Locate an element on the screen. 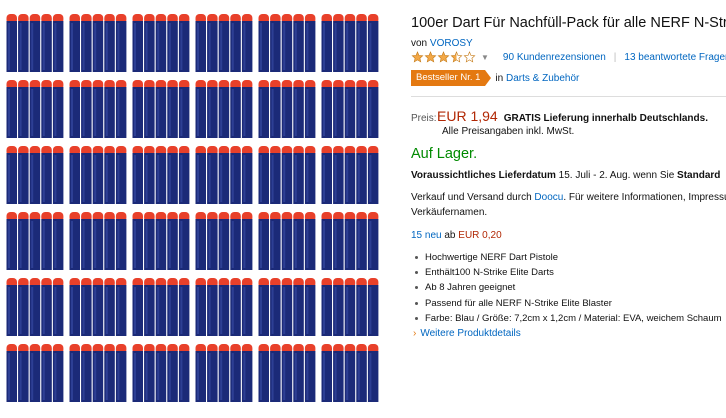 The height and width of the screenshot is (418, 726). bestseller-category-link: Darts & Zubehör is located at coordinates (542, 78).